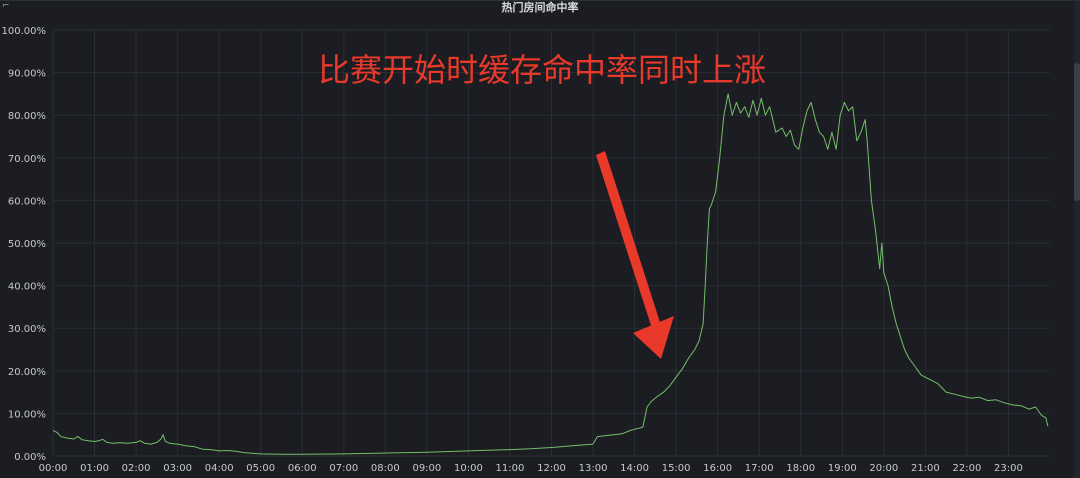 The height and width of the screenshot is (478, 1080). Describe the element at coordinates (925, 468) in the screenshot. I see `x-tick-label: 21:00` at that location.